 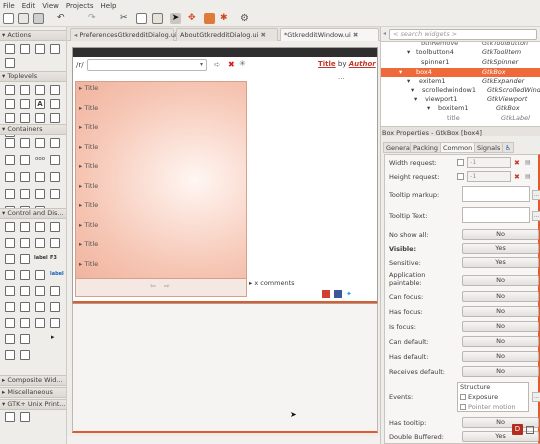 I want to click on tree-row: ▾ scrolledwindow1 GtkScrolledWindow, so click(x=460, y=90).